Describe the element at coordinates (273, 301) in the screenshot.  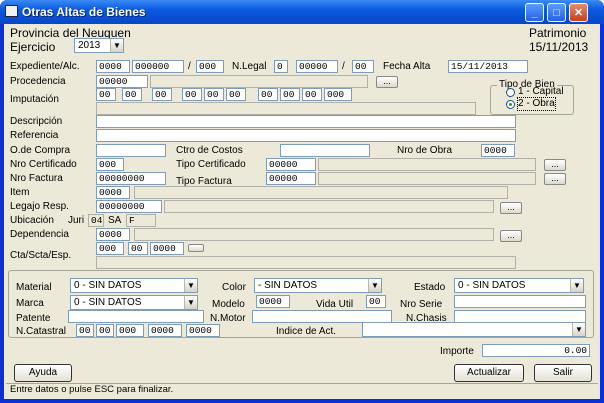
I see `modelo-field: 0000` at that location.